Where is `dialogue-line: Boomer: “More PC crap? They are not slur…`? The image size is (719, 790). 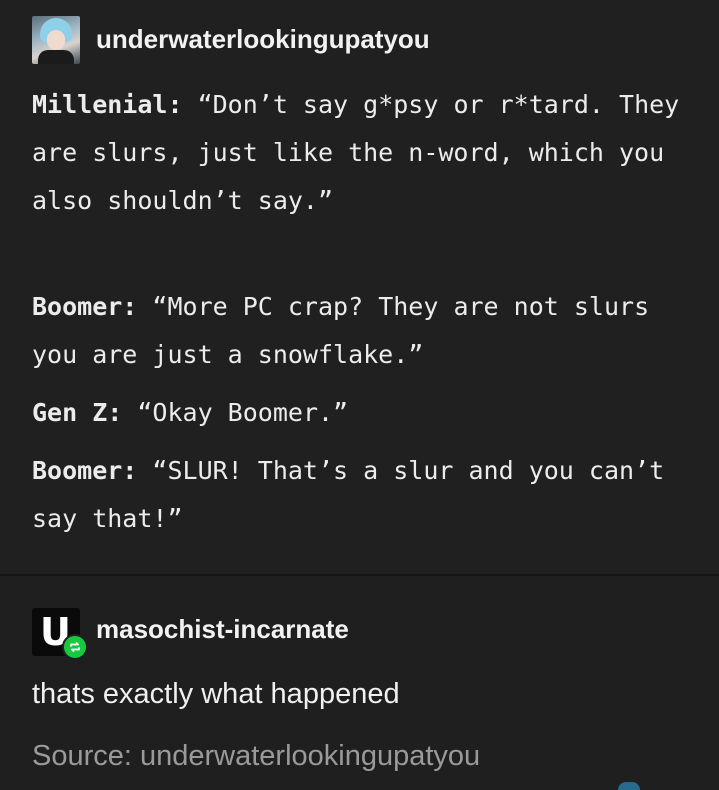 dialogue-line: Boomer: “More PC crap? They are not slur… is located at coordinates (362, 331).